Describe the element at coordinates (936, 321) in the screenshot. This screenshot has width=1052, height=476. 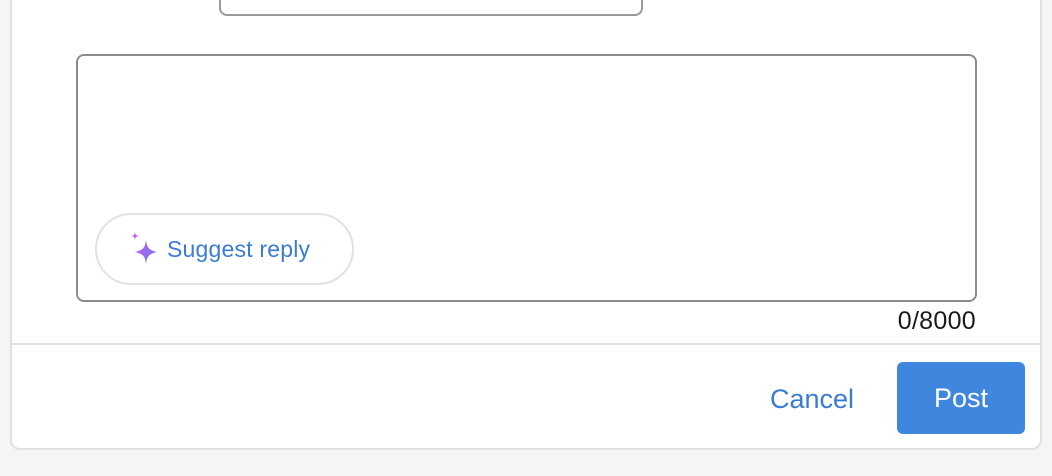
I see `character-counter: 0/8000` at that location.